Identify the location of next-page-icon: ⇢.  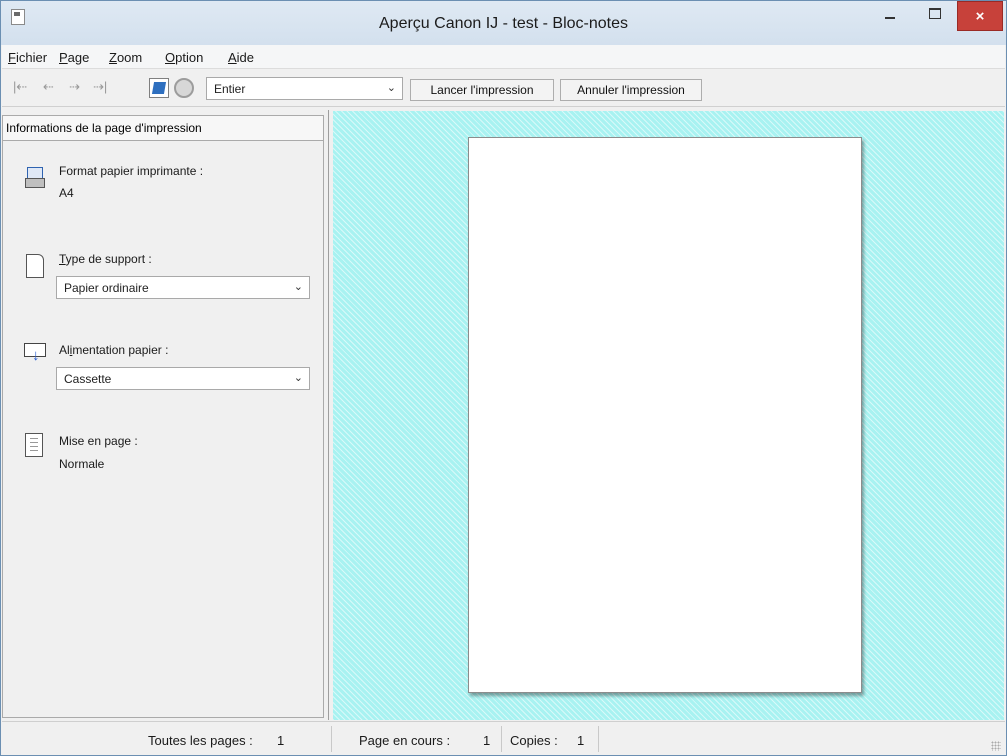
(74, 87).